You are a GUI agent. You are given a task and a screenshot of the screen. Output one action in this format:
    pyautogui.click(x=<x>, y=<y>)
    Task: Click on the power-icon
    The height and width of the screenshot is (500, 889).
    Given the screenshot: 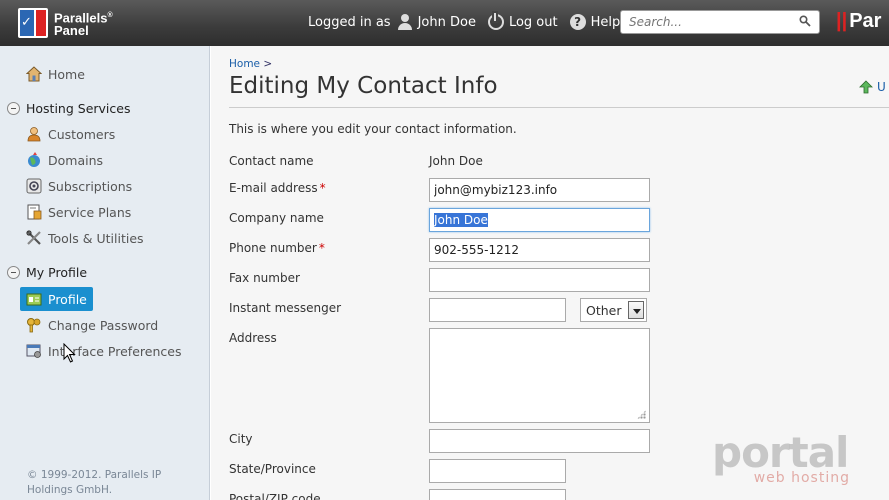 What is the action you would take?
    pyautogui.click(x=495, y=21)
    